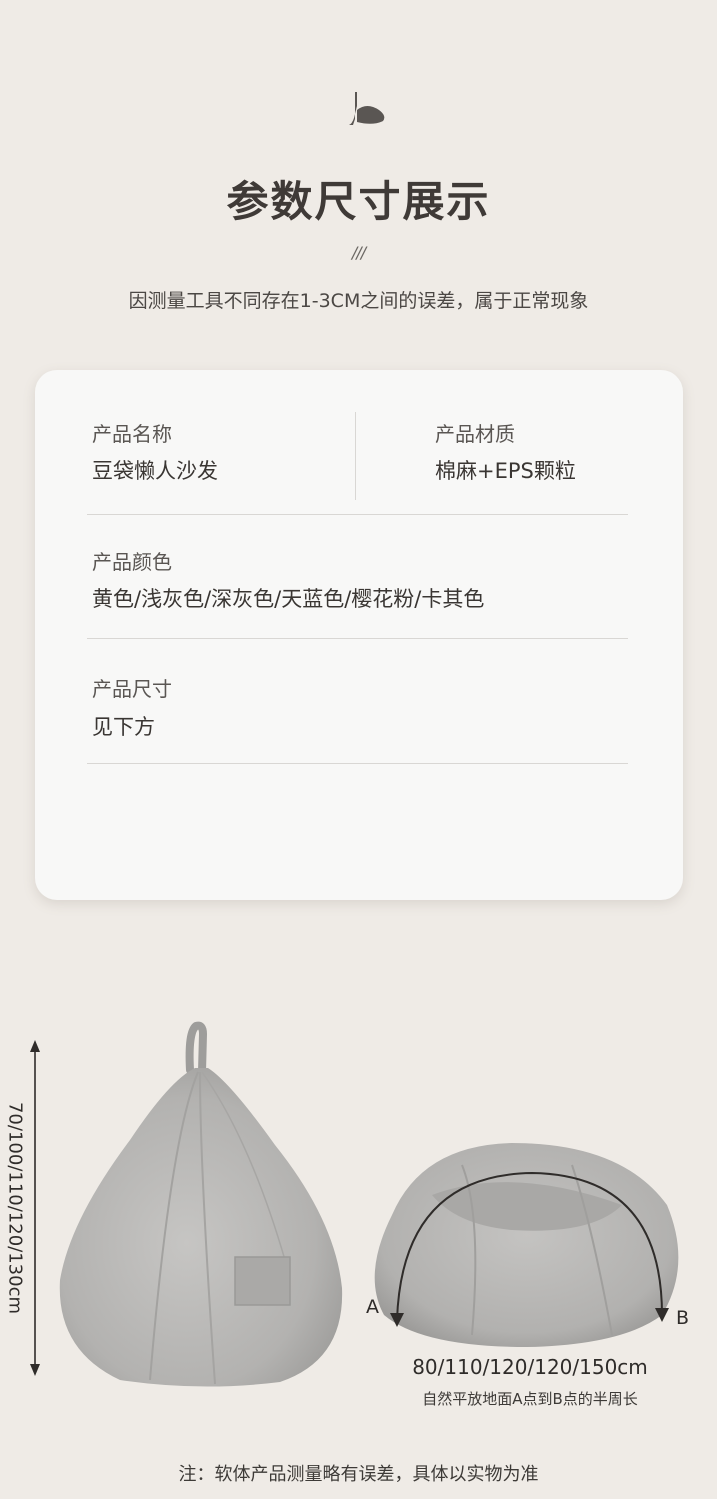  I want to click on width-dimension-note: 自然平放地面A点到B点的半周长, so click(530, 1399).